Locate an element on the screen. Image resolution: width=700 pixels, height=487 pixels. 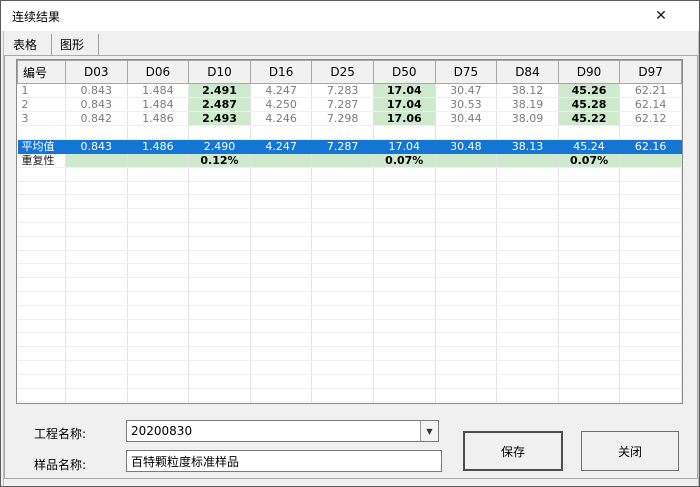
close-button: 关闭 is located at coordinates (630, 451).